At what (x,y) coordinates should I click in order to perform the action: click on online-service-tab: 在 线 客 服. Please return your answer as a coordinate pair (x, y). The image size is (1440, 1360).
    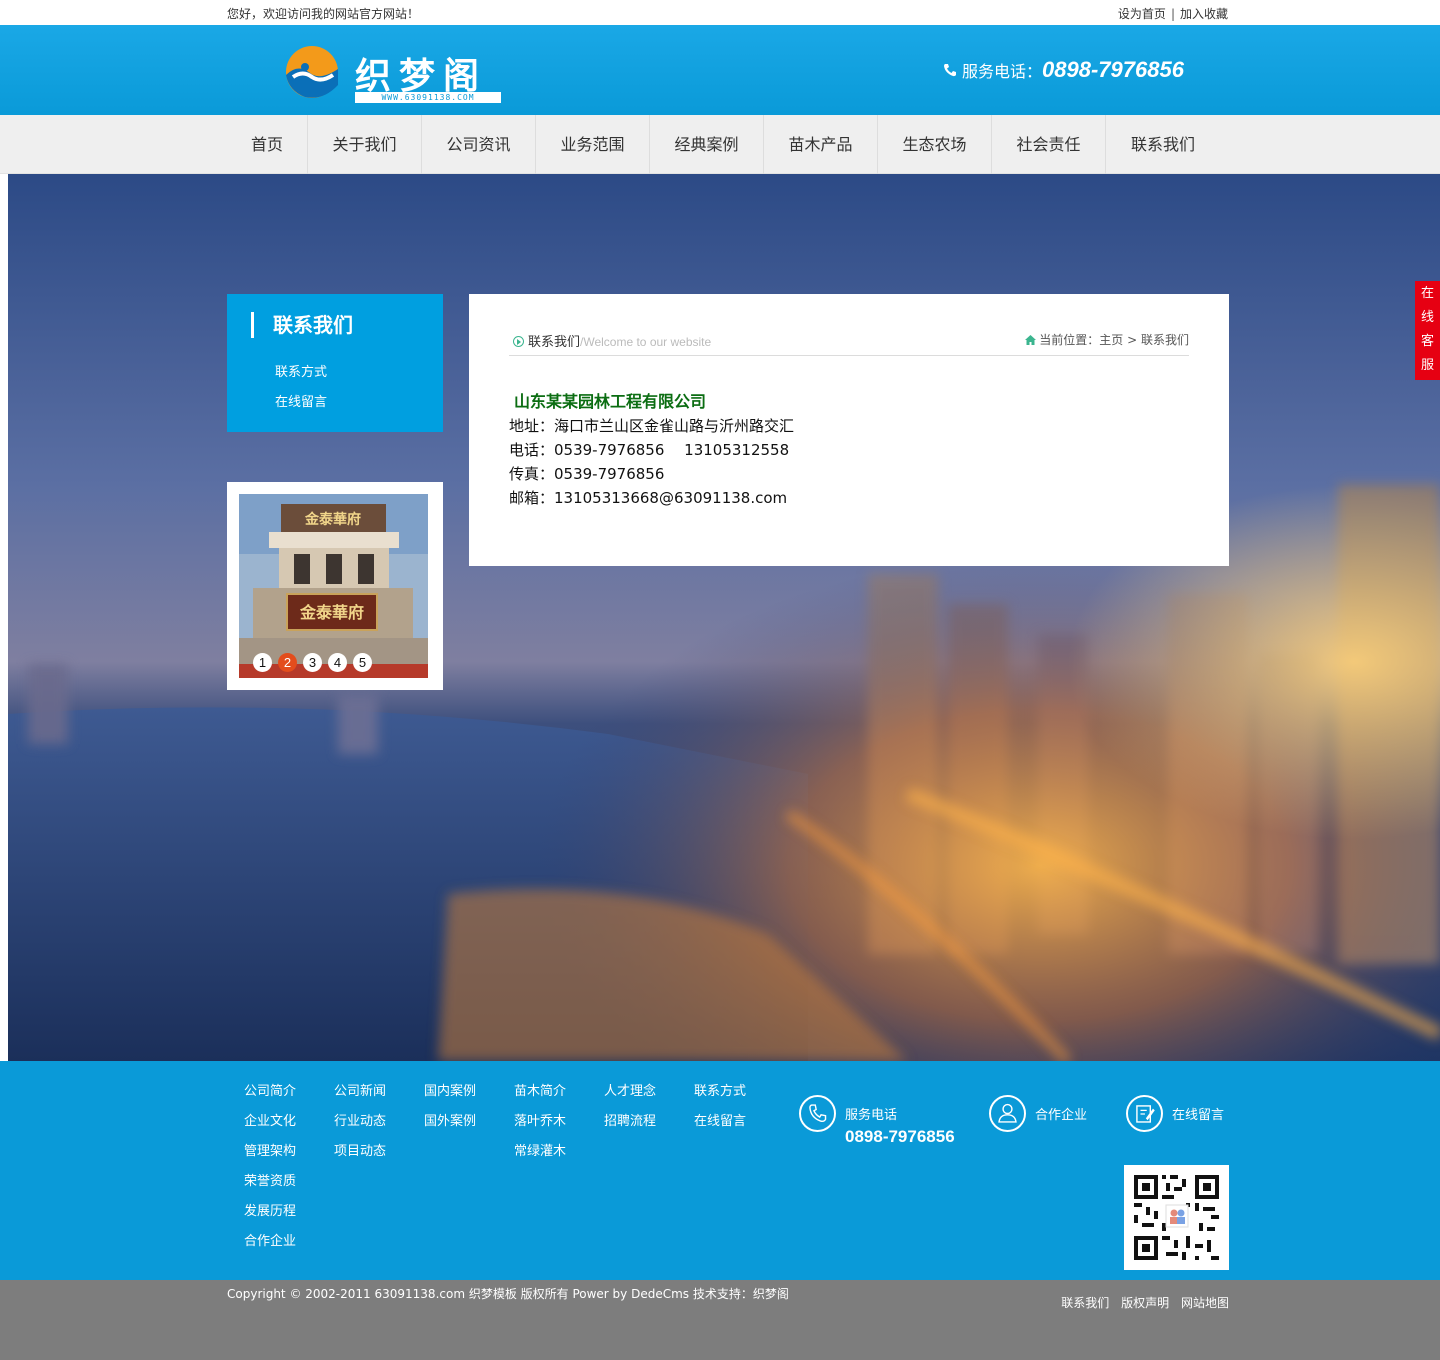
    Looking at the image, I should click on (1427, 330).